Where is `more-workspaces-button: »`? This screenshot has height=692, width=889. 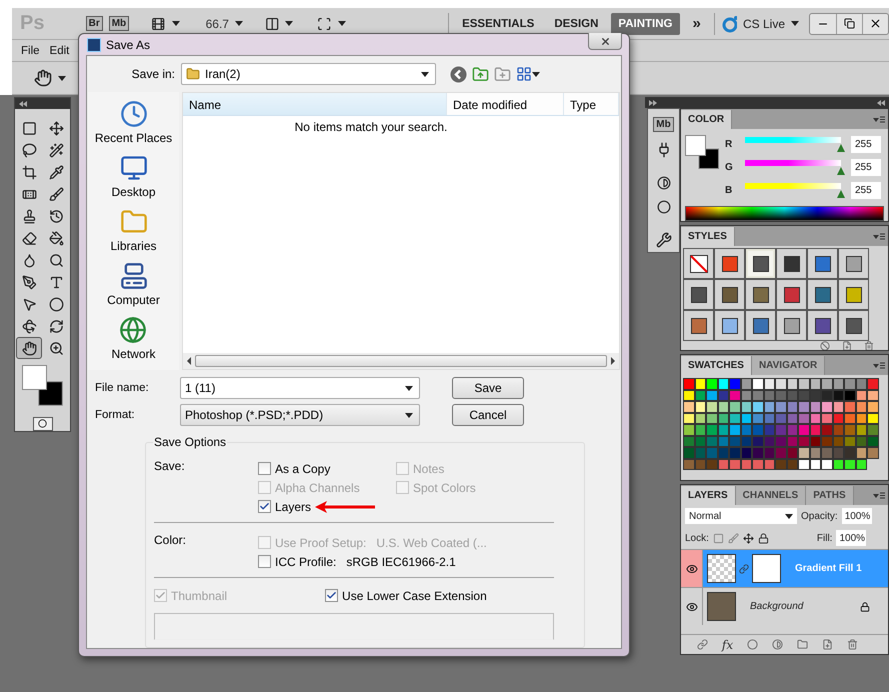
more-workspaces-button: » is located at coordinates (697, 23).